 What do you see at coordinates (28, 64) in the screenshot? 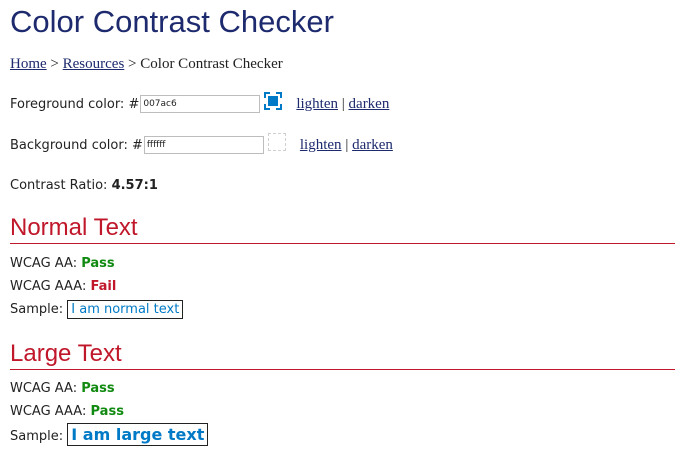
I see `breadcrumb-home-link: Home` at bounding box center [28, 64].